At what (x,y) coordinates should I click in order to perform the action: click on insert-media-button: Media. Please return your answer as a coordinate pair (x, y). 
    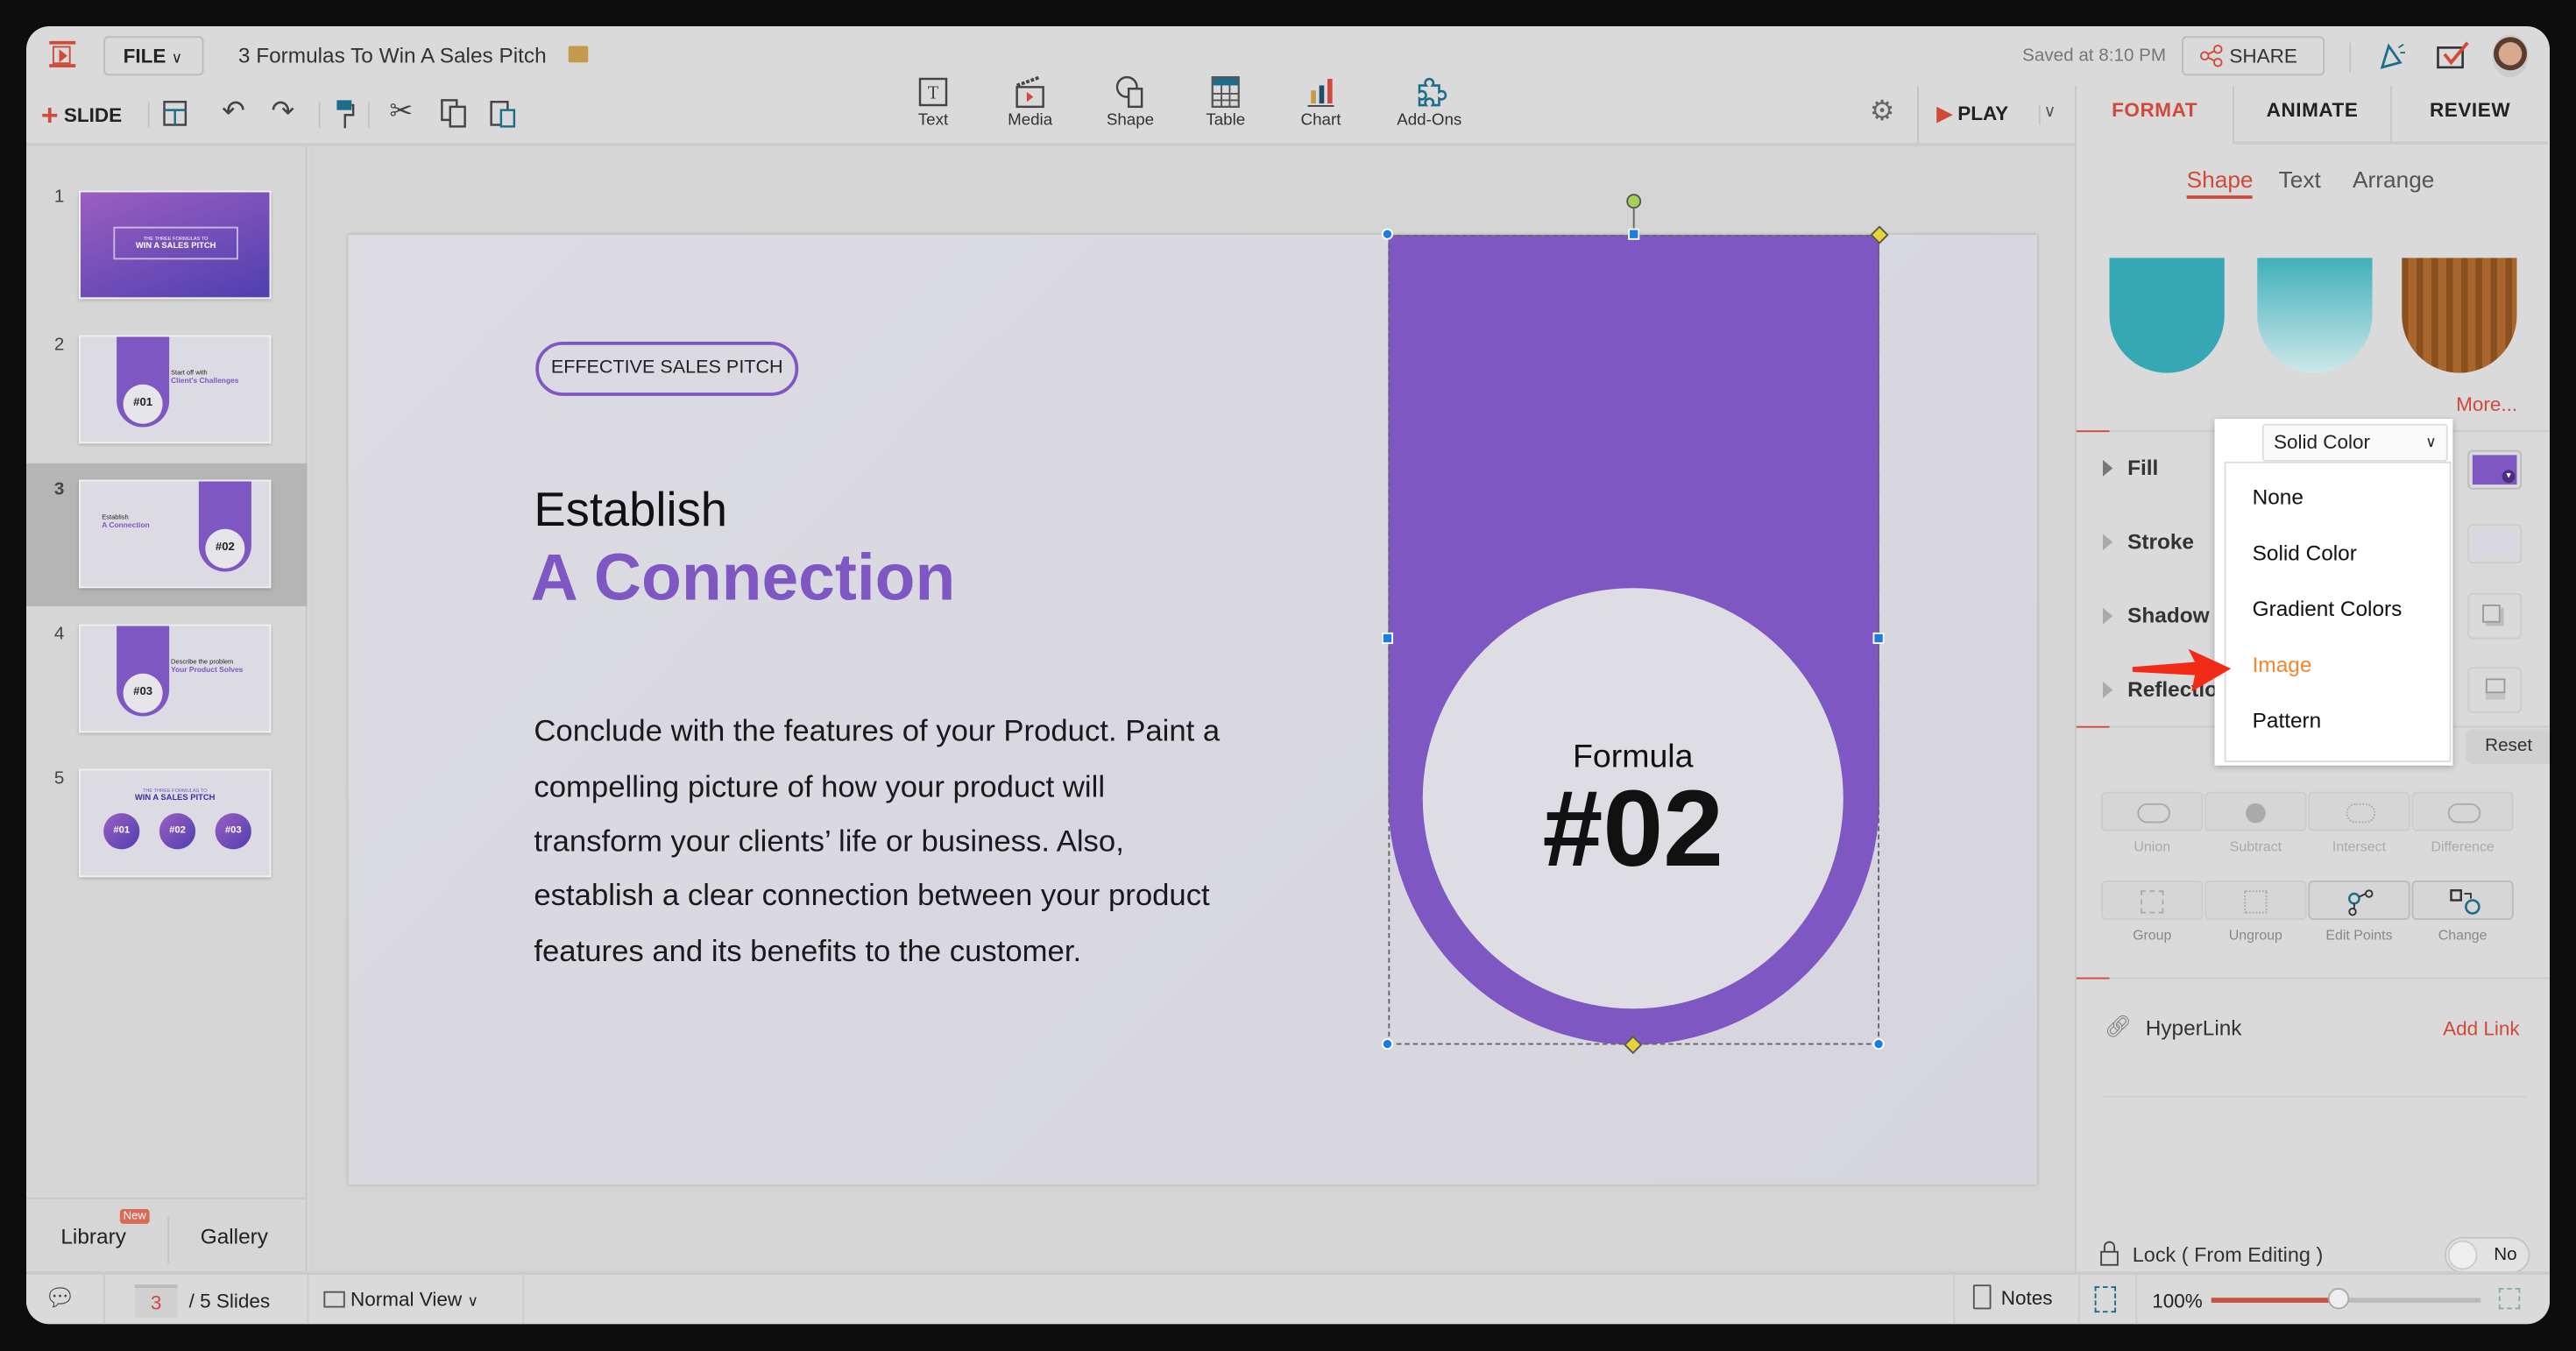
    Looking at the image, I should click on (1030, 102).